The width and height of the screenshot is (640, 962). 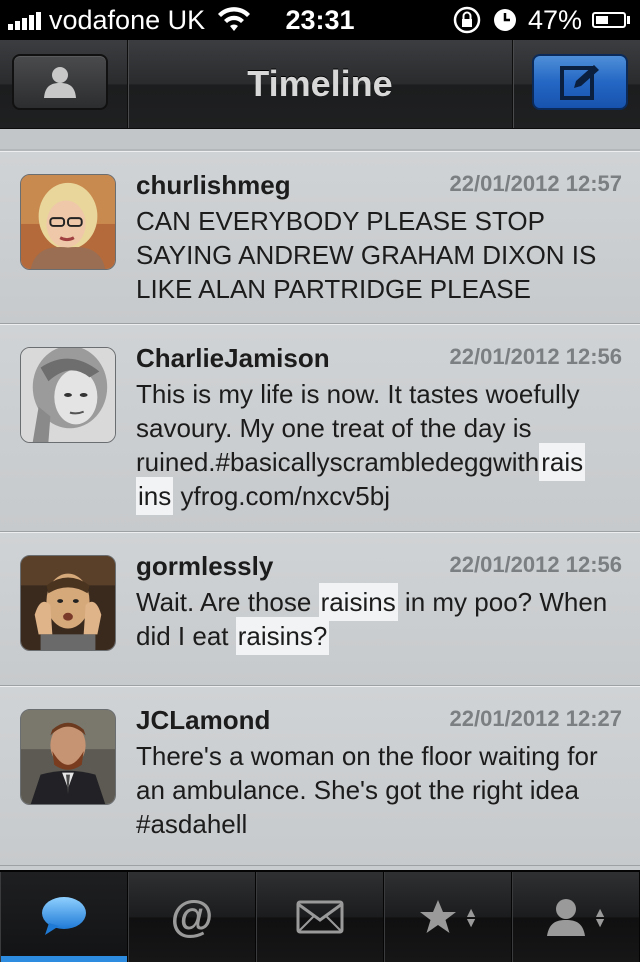 I want to click on tab-messages, so click(x=320, y=917).